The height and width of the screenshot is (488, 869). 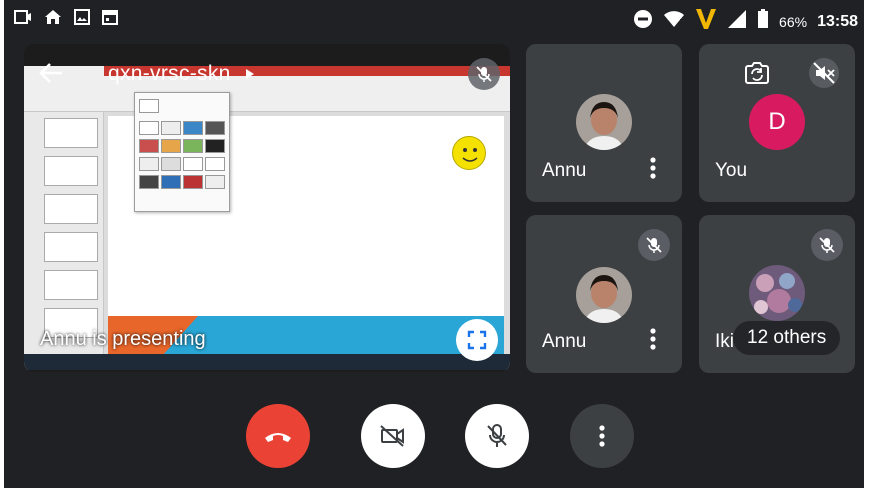 What do you see at coordinates (51, 73) in the screenshot?
I see `back-arrow-icon` at bounding box center [51, 73].